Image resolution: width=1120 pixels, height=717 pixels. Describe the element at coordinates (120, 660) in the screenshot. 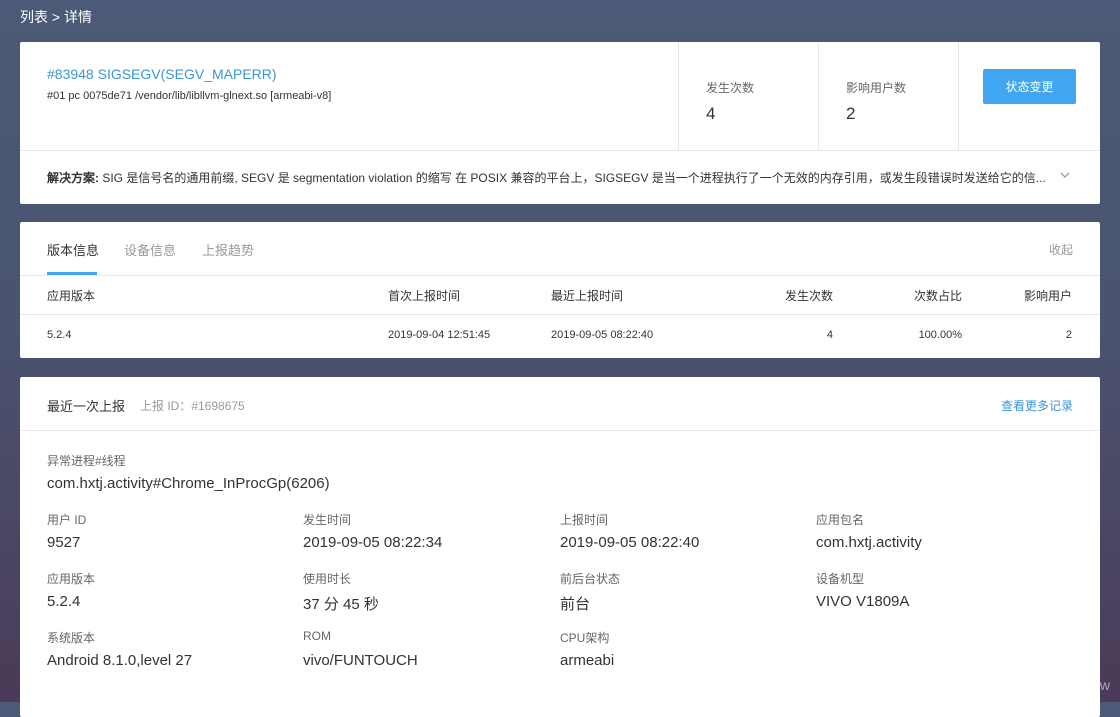

I see `field-value: Android 8.1.0,level 27` at that location.